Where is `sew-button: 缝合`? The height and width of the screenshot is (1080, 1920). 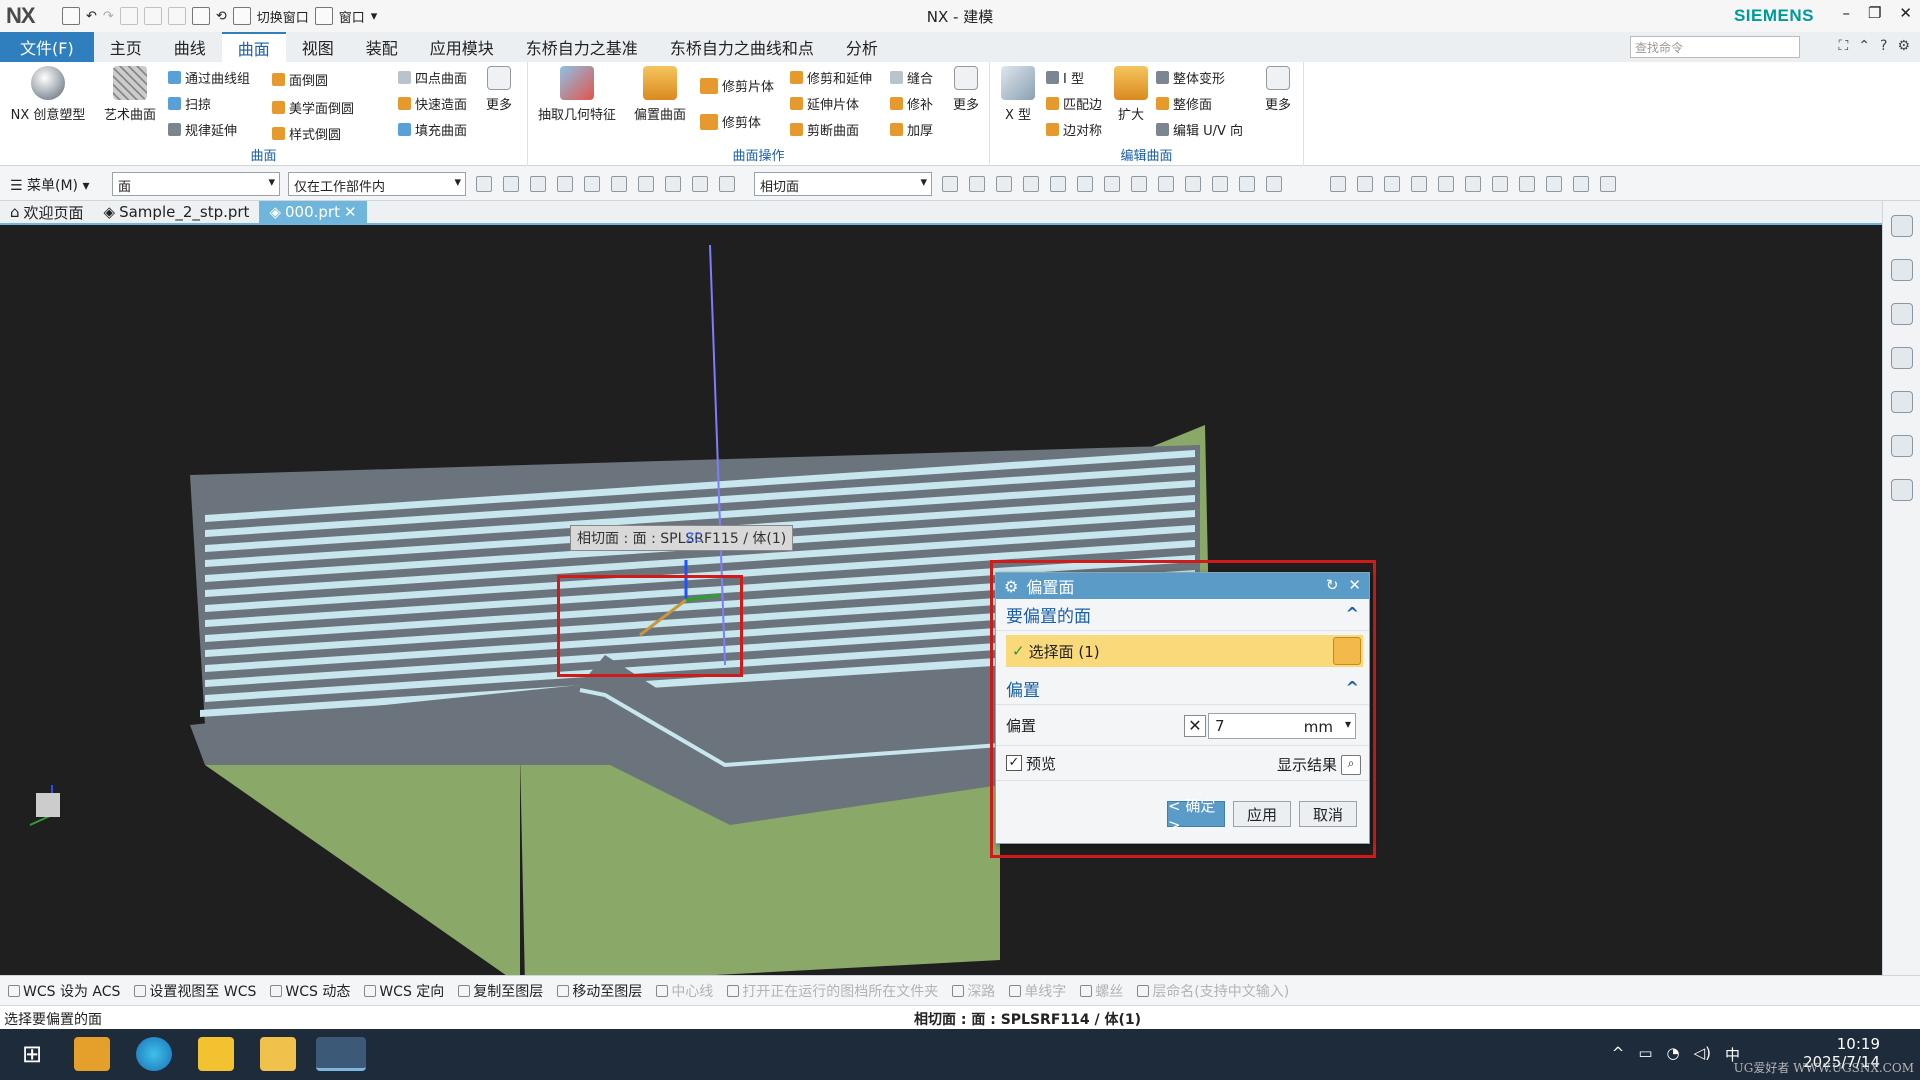 sew-button: 缝合 is located at coordinates (911, 77).